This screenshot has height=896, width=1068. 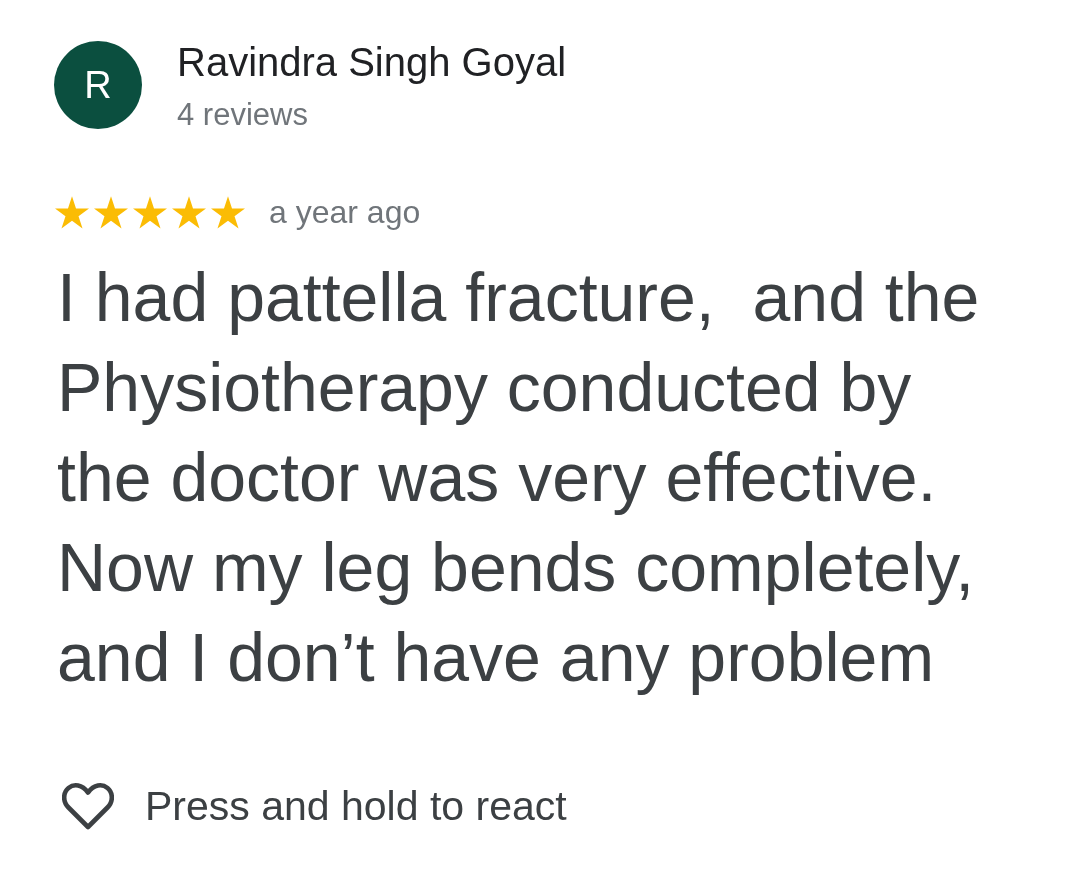 I want to click on avatar: R, so click(x=98, y=85).